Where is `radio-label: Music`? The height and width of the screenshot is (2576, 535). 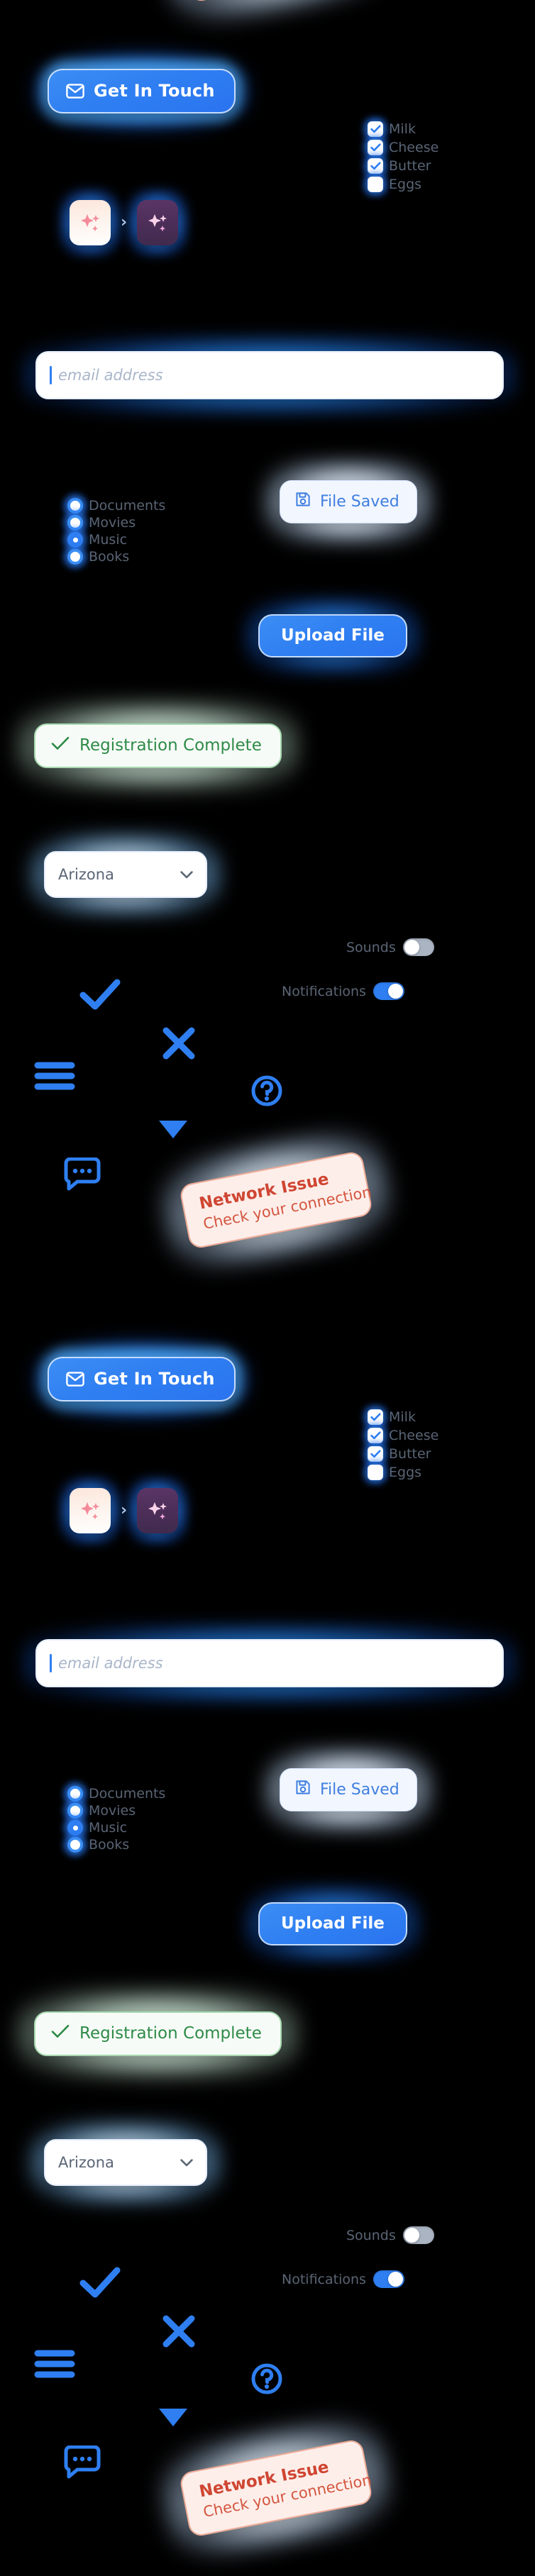 radio-label: Music is located at coordinates (108, 1828).